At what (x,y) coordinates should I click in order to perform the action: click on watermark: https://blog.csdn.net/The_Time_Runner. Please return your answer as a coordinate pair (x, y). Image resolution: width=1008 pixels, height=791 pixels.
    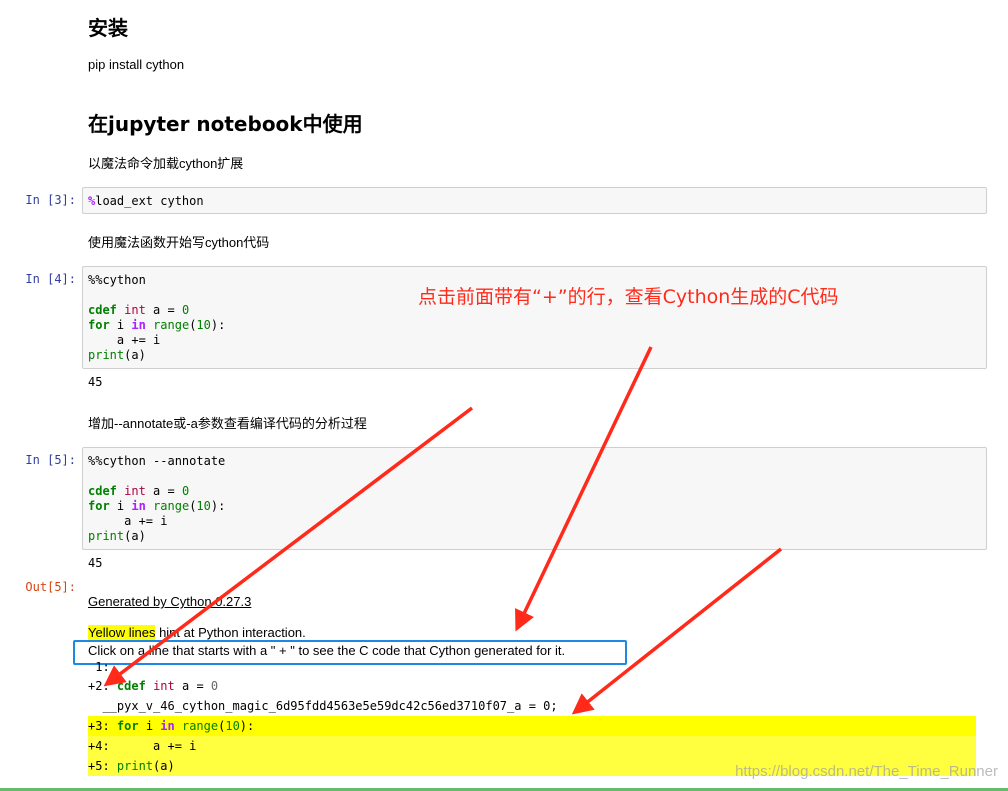
    Looking at the image, I should click on (866, 771).